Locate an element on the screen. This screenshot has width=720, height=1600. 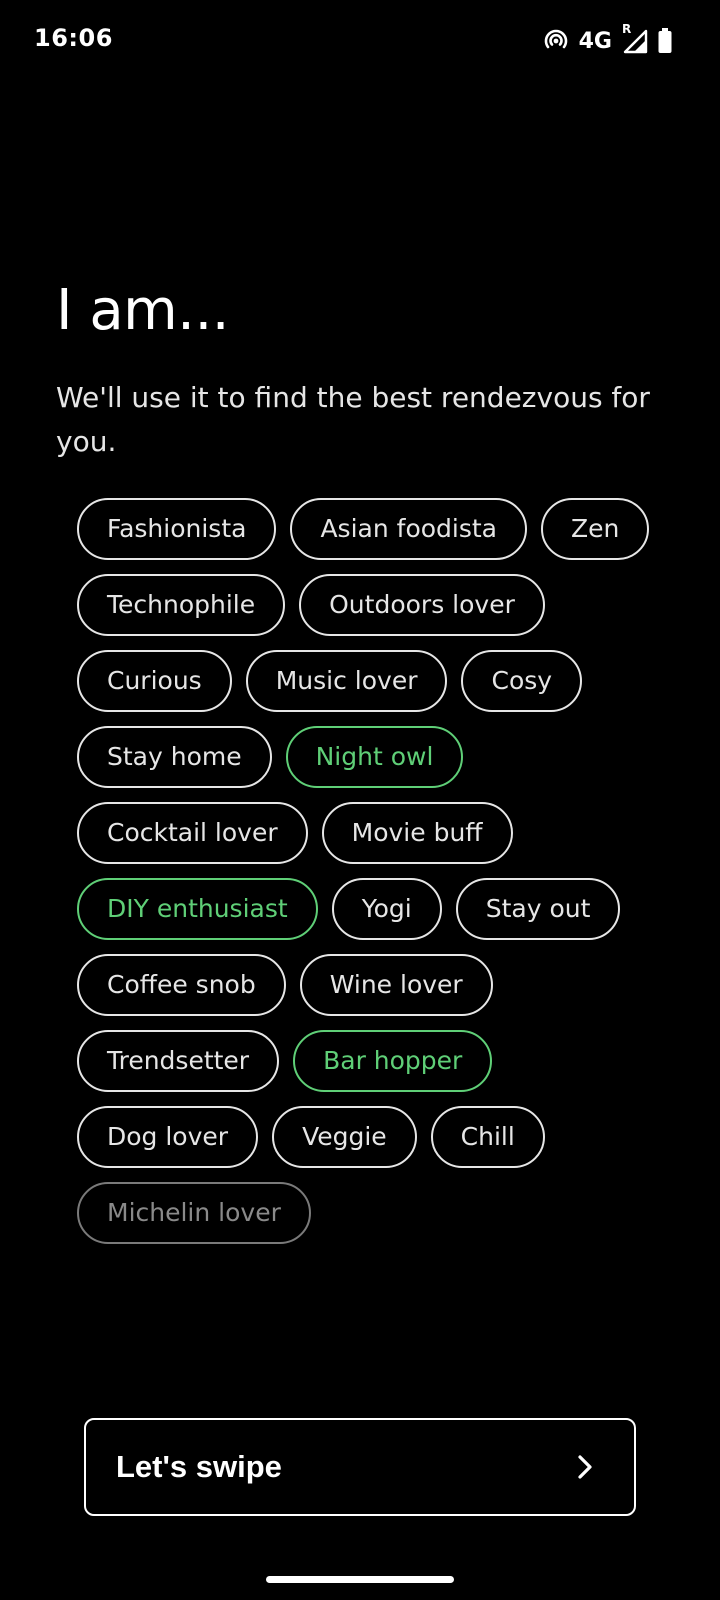
tag-curious: Curious is located at coordinates (154, 681).